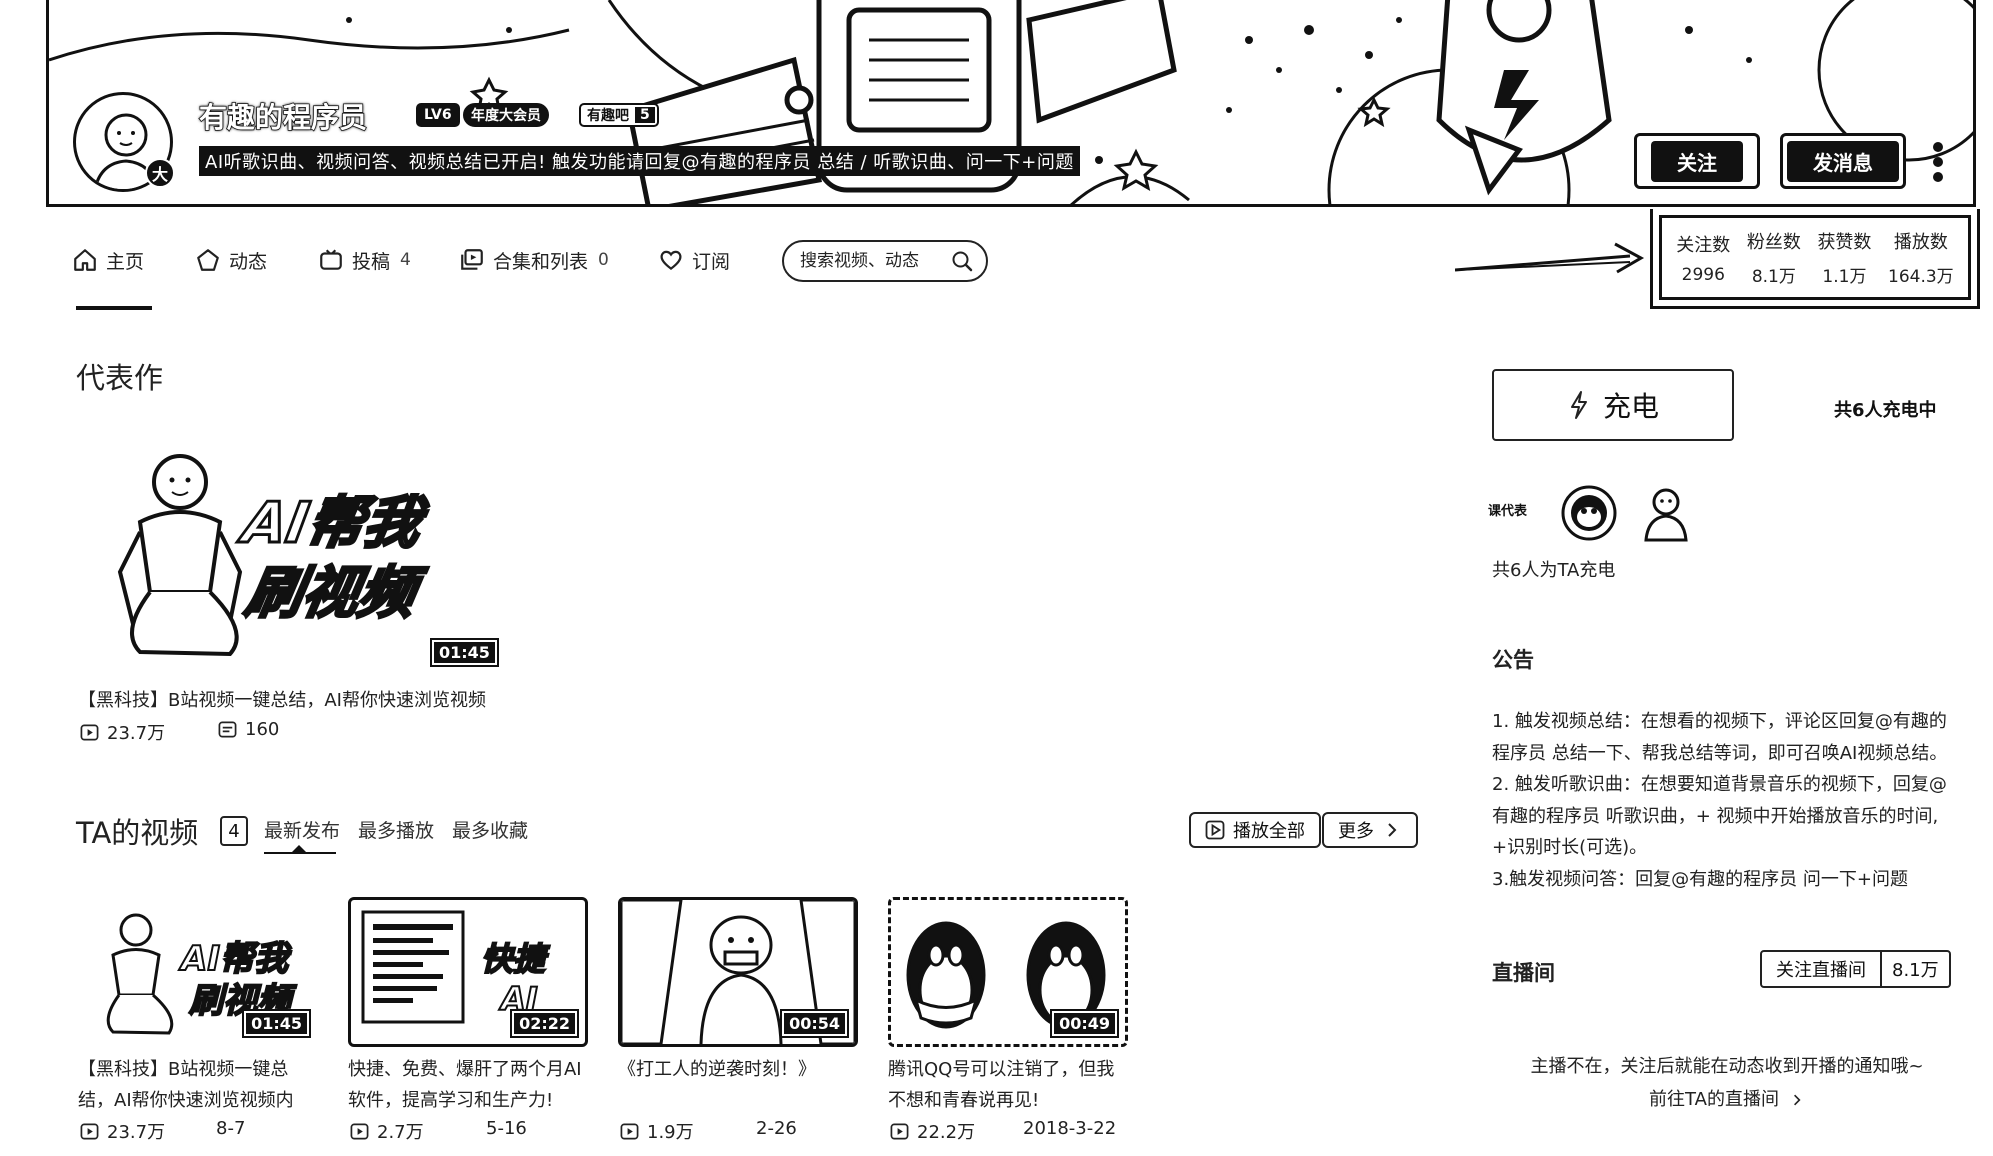 This screenshot has height=1156, width=1993. Describe the element at coordinates (364, 260) in the screenshot. I see `tab-uploads: 投稿 4` at that location.